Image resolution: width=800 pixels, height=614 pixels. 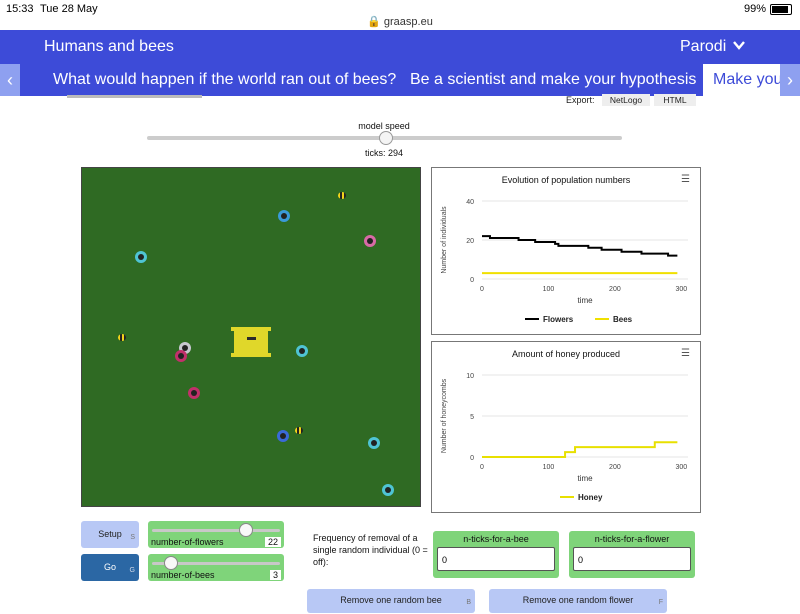 What do you see at coordinates (132, 537) in the screenshot?
I see `setup-shortcut: S` at bounding box center [132, 537].